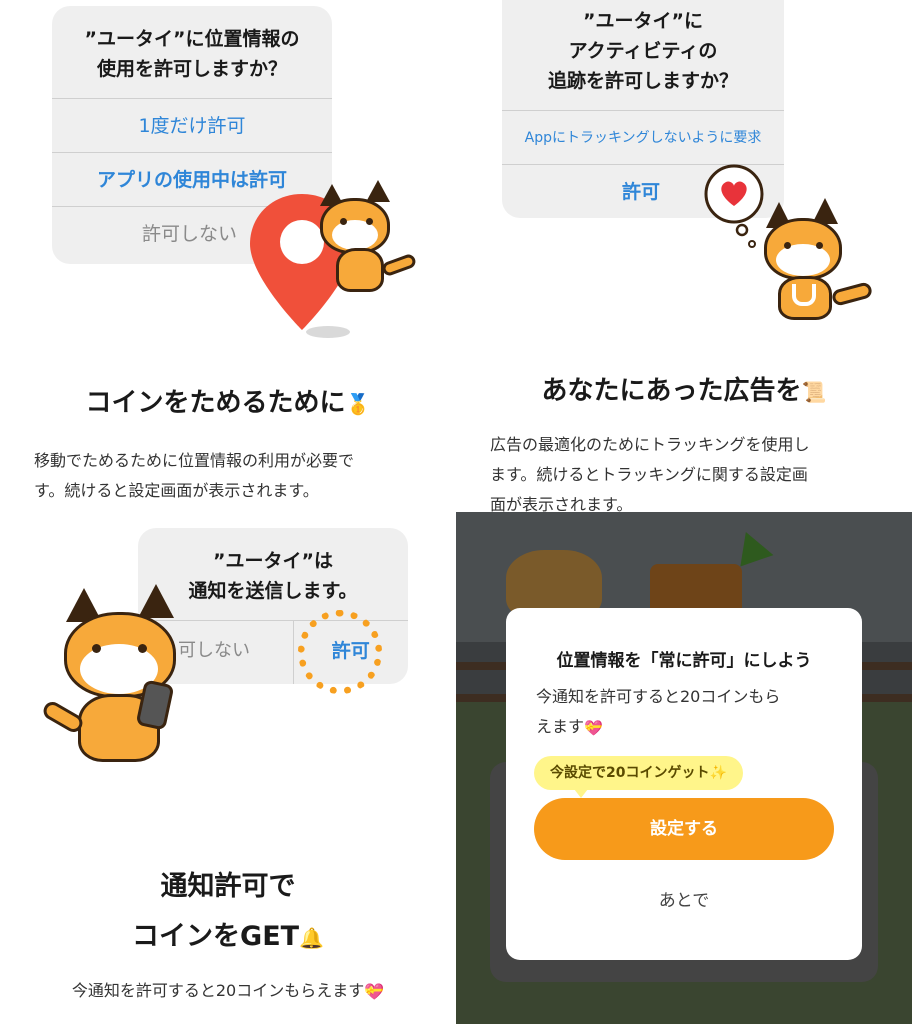  What do you see at coordinates (684, 661) in the screenshot?
I see `modal-title: 位置情報を「常に許可」にしよう` at bounding box center [684, 661].